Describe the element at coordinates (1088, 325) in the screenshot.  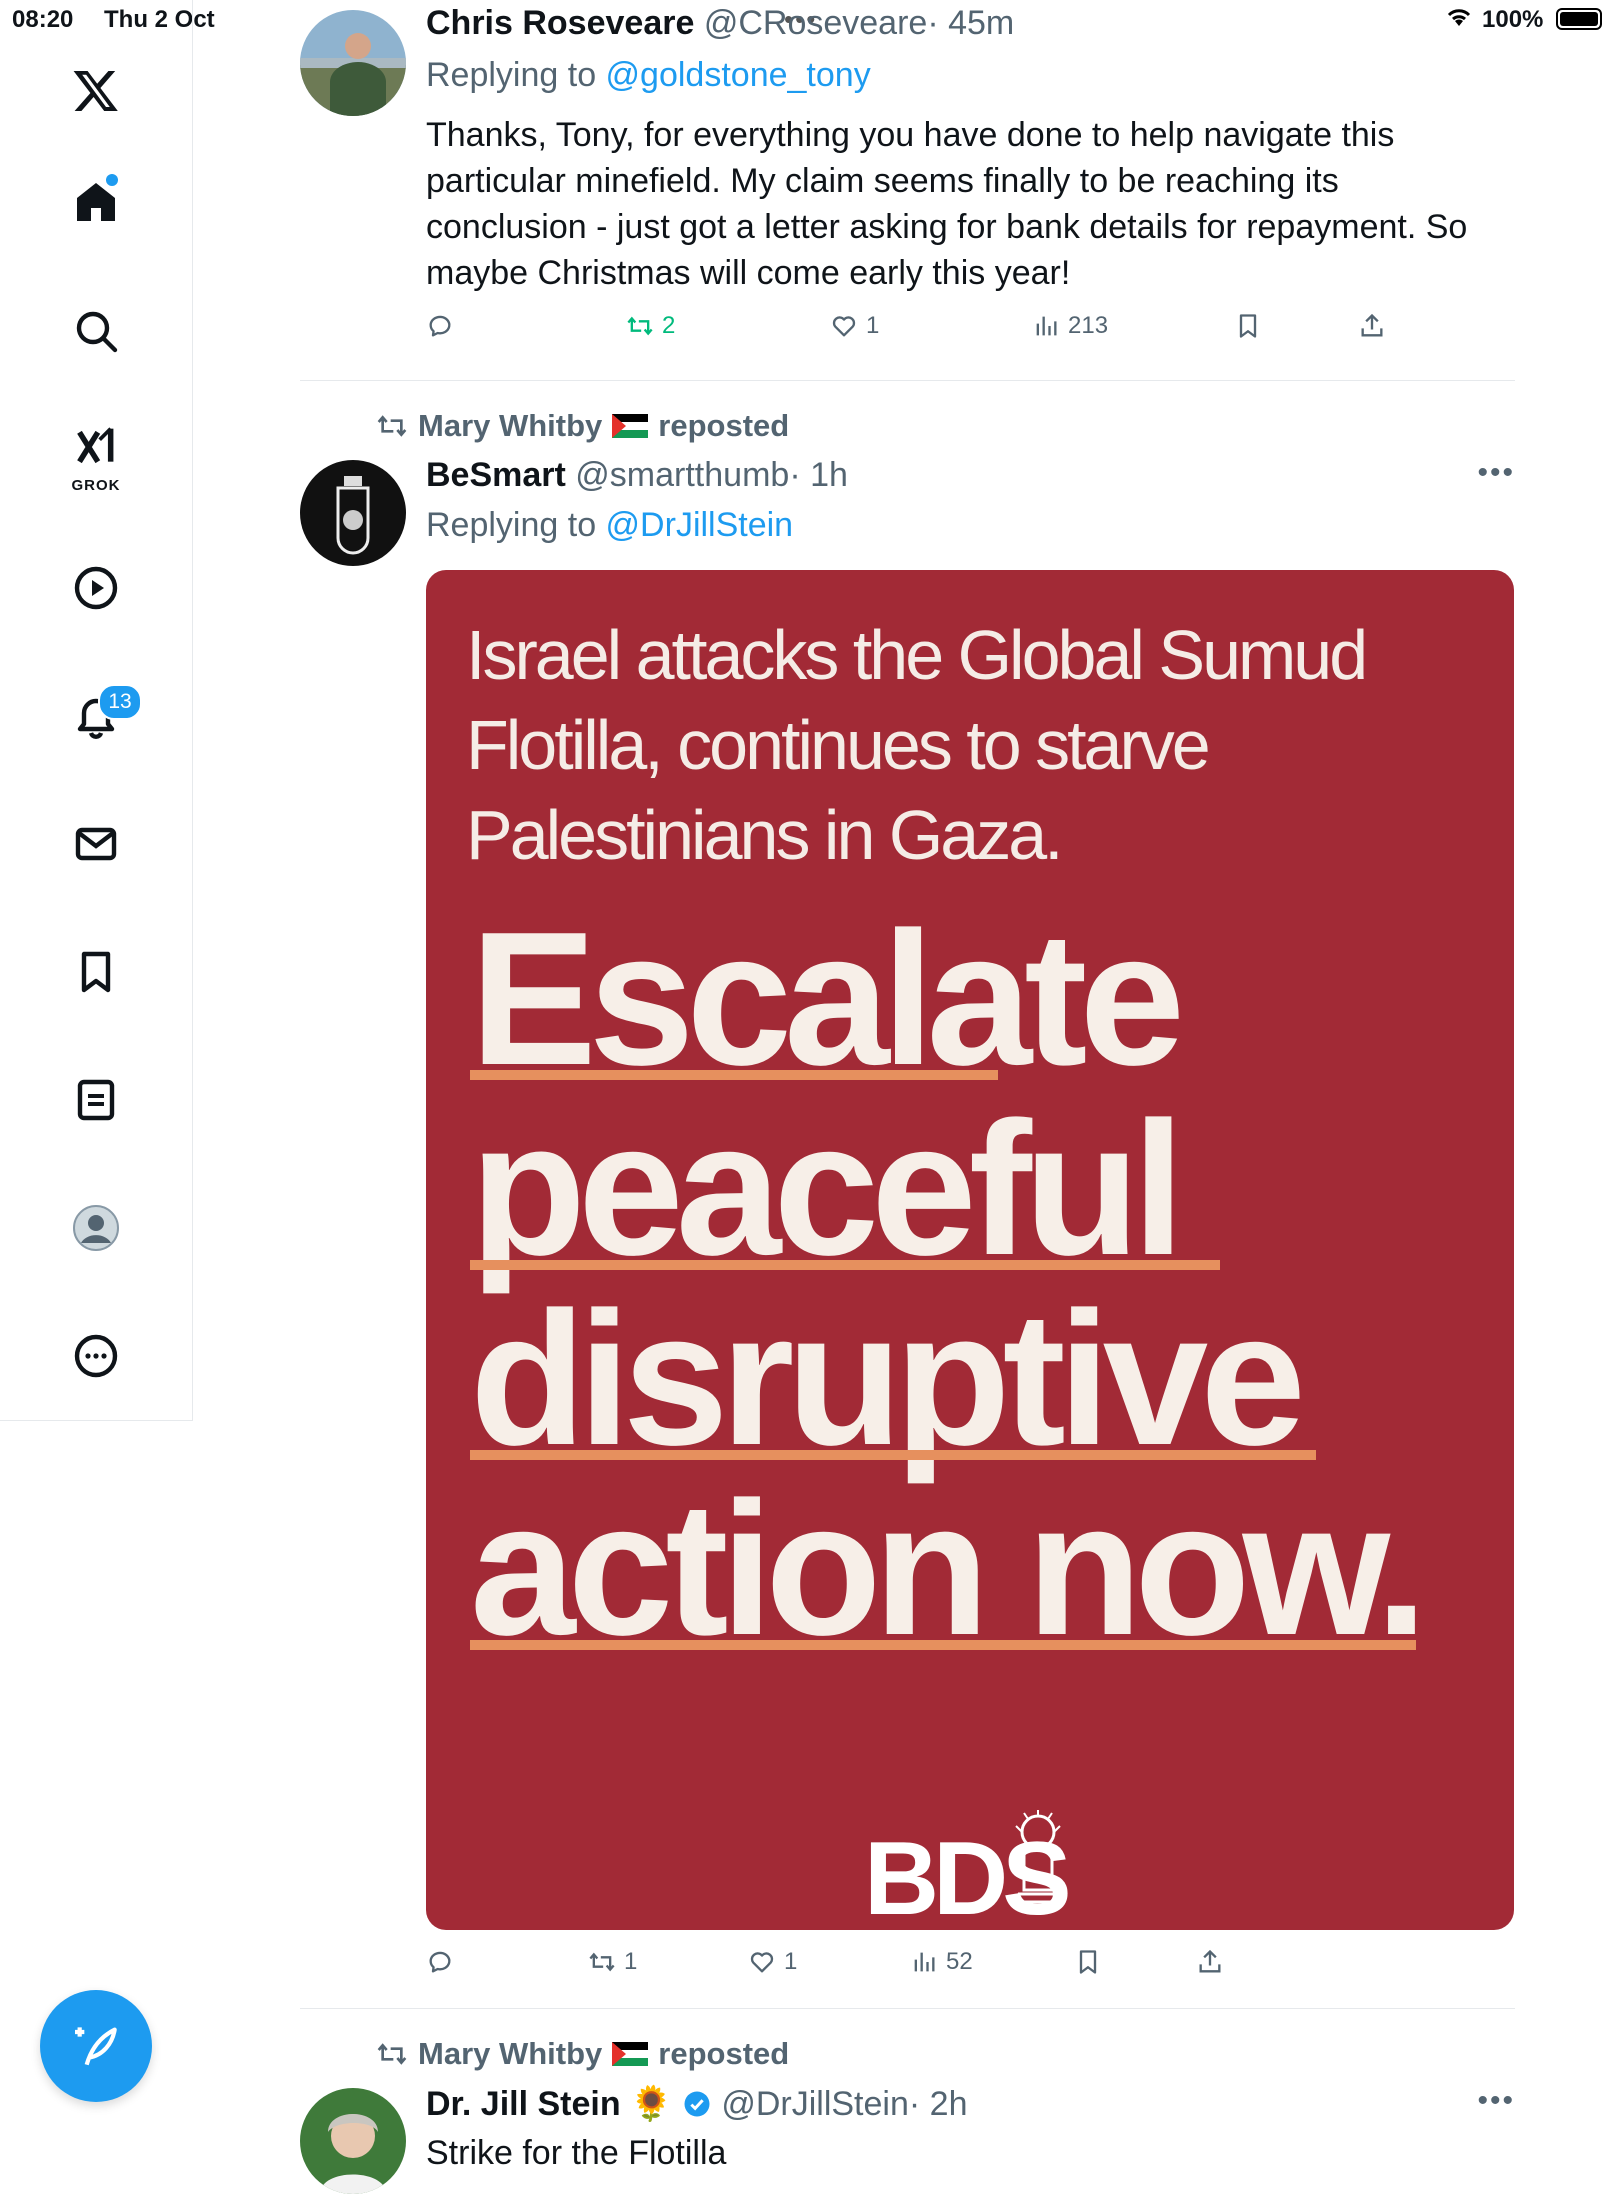
I see `views-count: 213` at that location.